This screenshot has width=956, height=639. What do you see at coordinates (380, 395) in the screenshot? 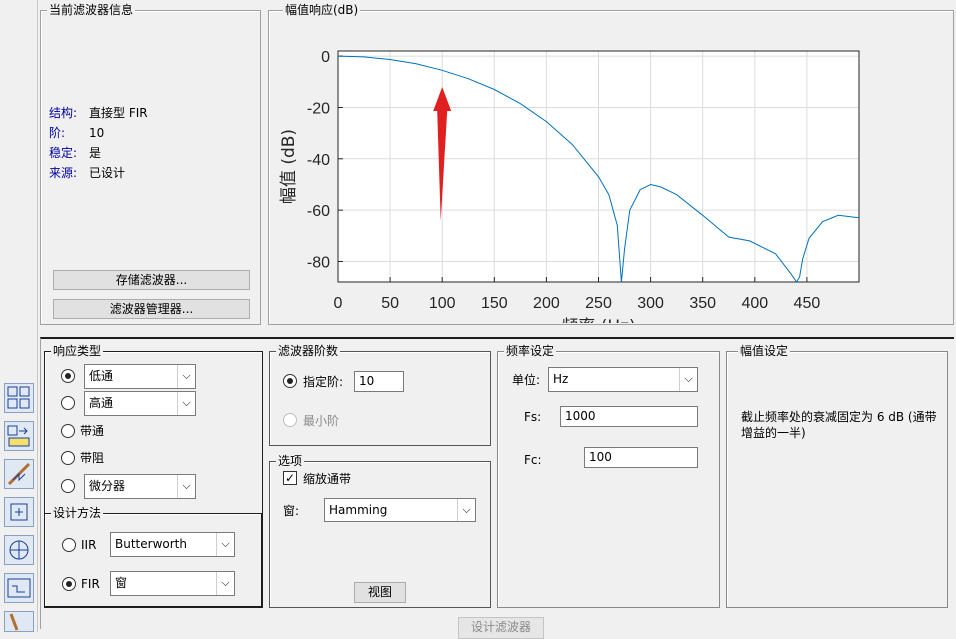
I see `filter-order-panel: 滤波器阶数 指定阶: 10 最小阶` at bounding box center [380, 395].